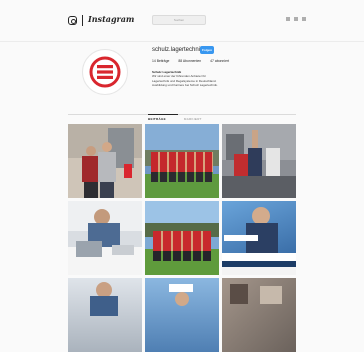  I want to click on instagram-camera-icon, so click(72, 20).